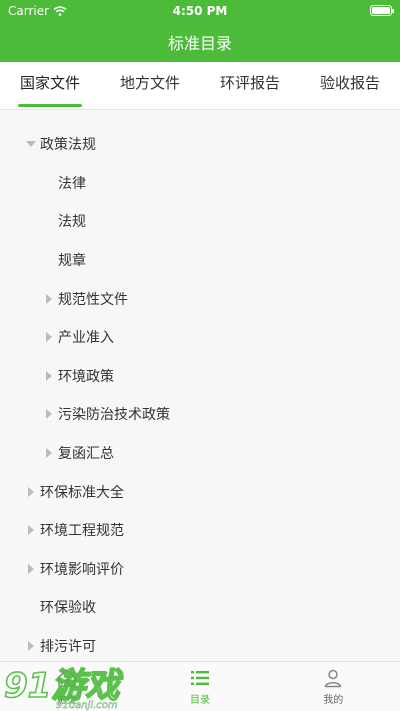 The height and width of the screenshot is (711, 400). Describe the element at coordinates (333, 700) in the screenshot. I see `tabbar-profile-label: 我的` at that location.